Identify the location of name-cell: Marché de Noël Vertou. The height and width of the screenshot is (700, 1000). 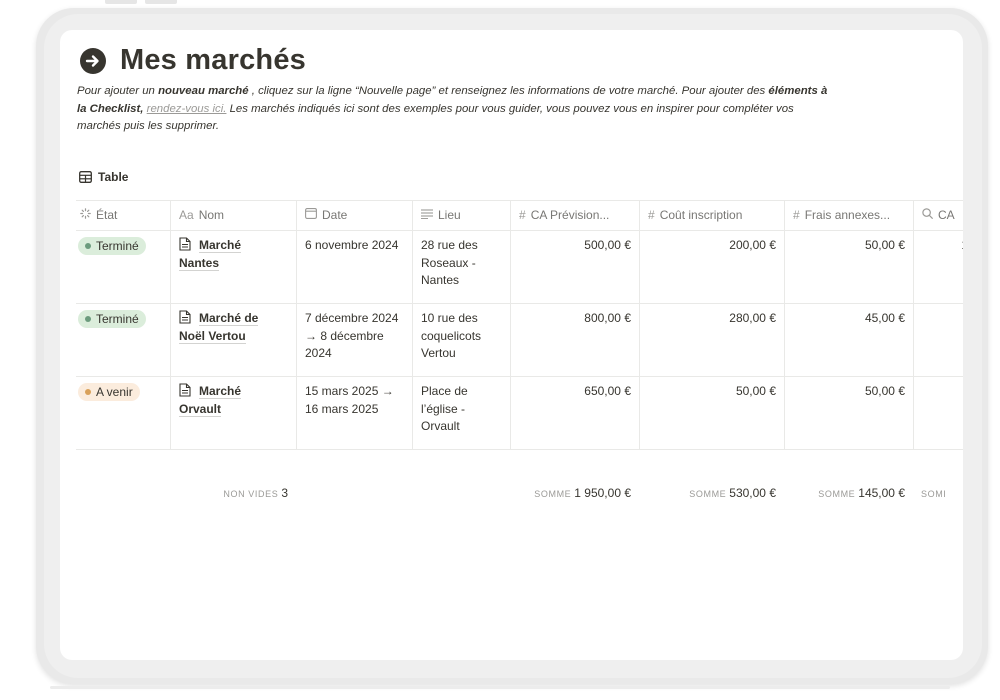
(233, 339).